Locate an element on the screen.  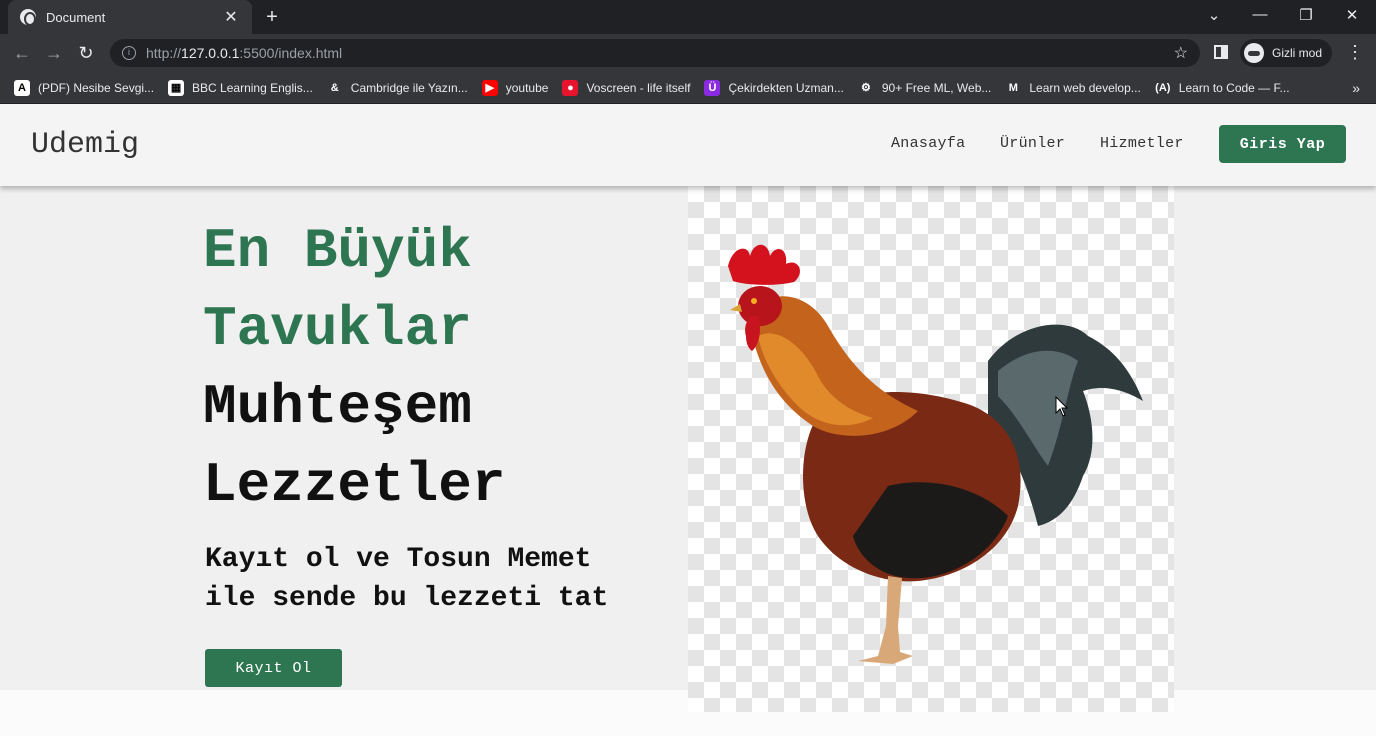
ml-icon: ⚙ is located at coordinates (865, 87).